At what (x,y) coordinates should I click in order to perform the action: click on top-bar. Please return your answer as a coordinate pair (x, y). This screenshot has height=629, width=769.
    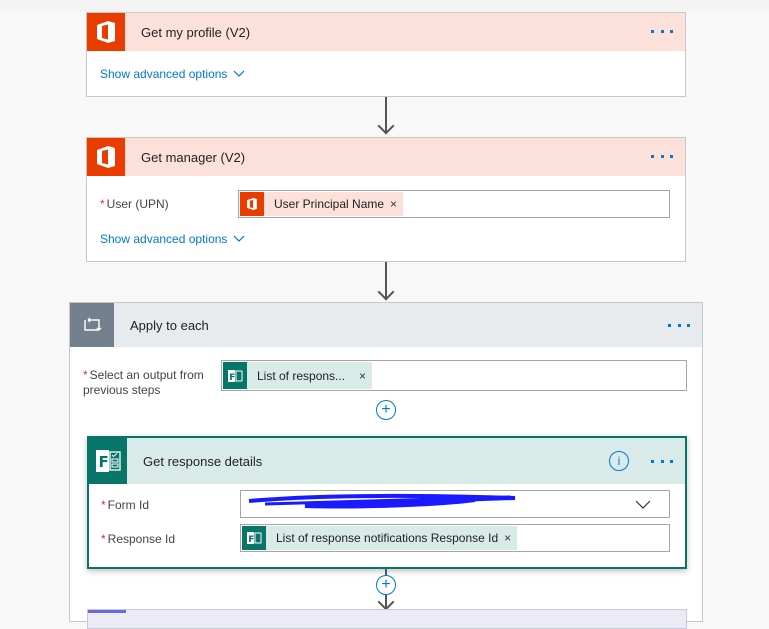
    Looking at the image, I should click on (384, 6).